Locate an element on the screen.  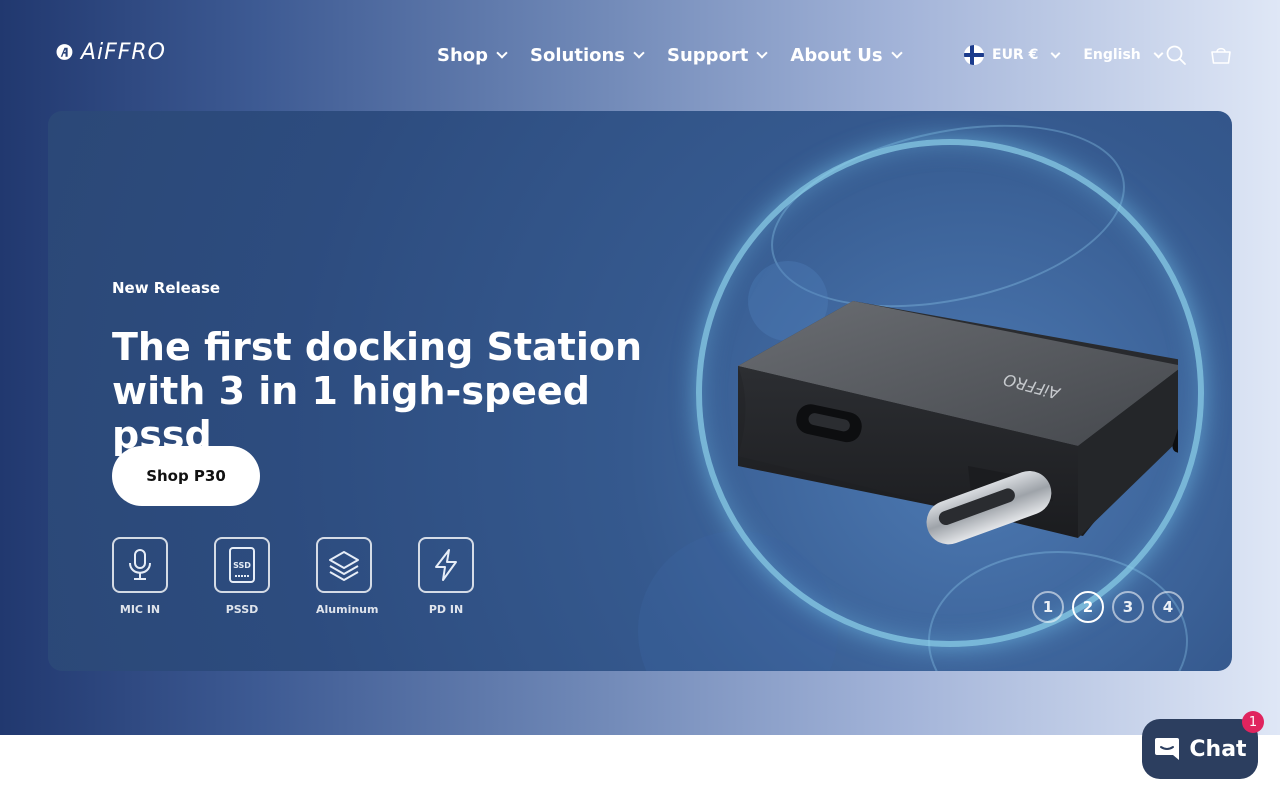
header-utilities: EUR € English is located at coordinates (1064, 55).